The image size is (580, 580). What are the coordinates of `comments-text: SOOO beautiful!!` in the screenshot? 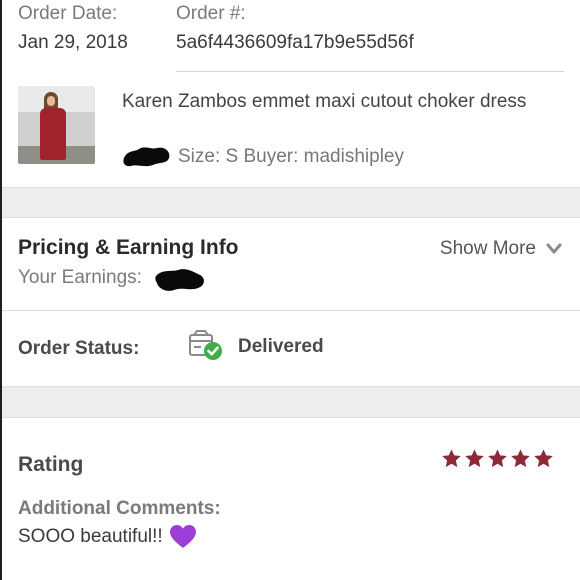 It's located at (90, 536).